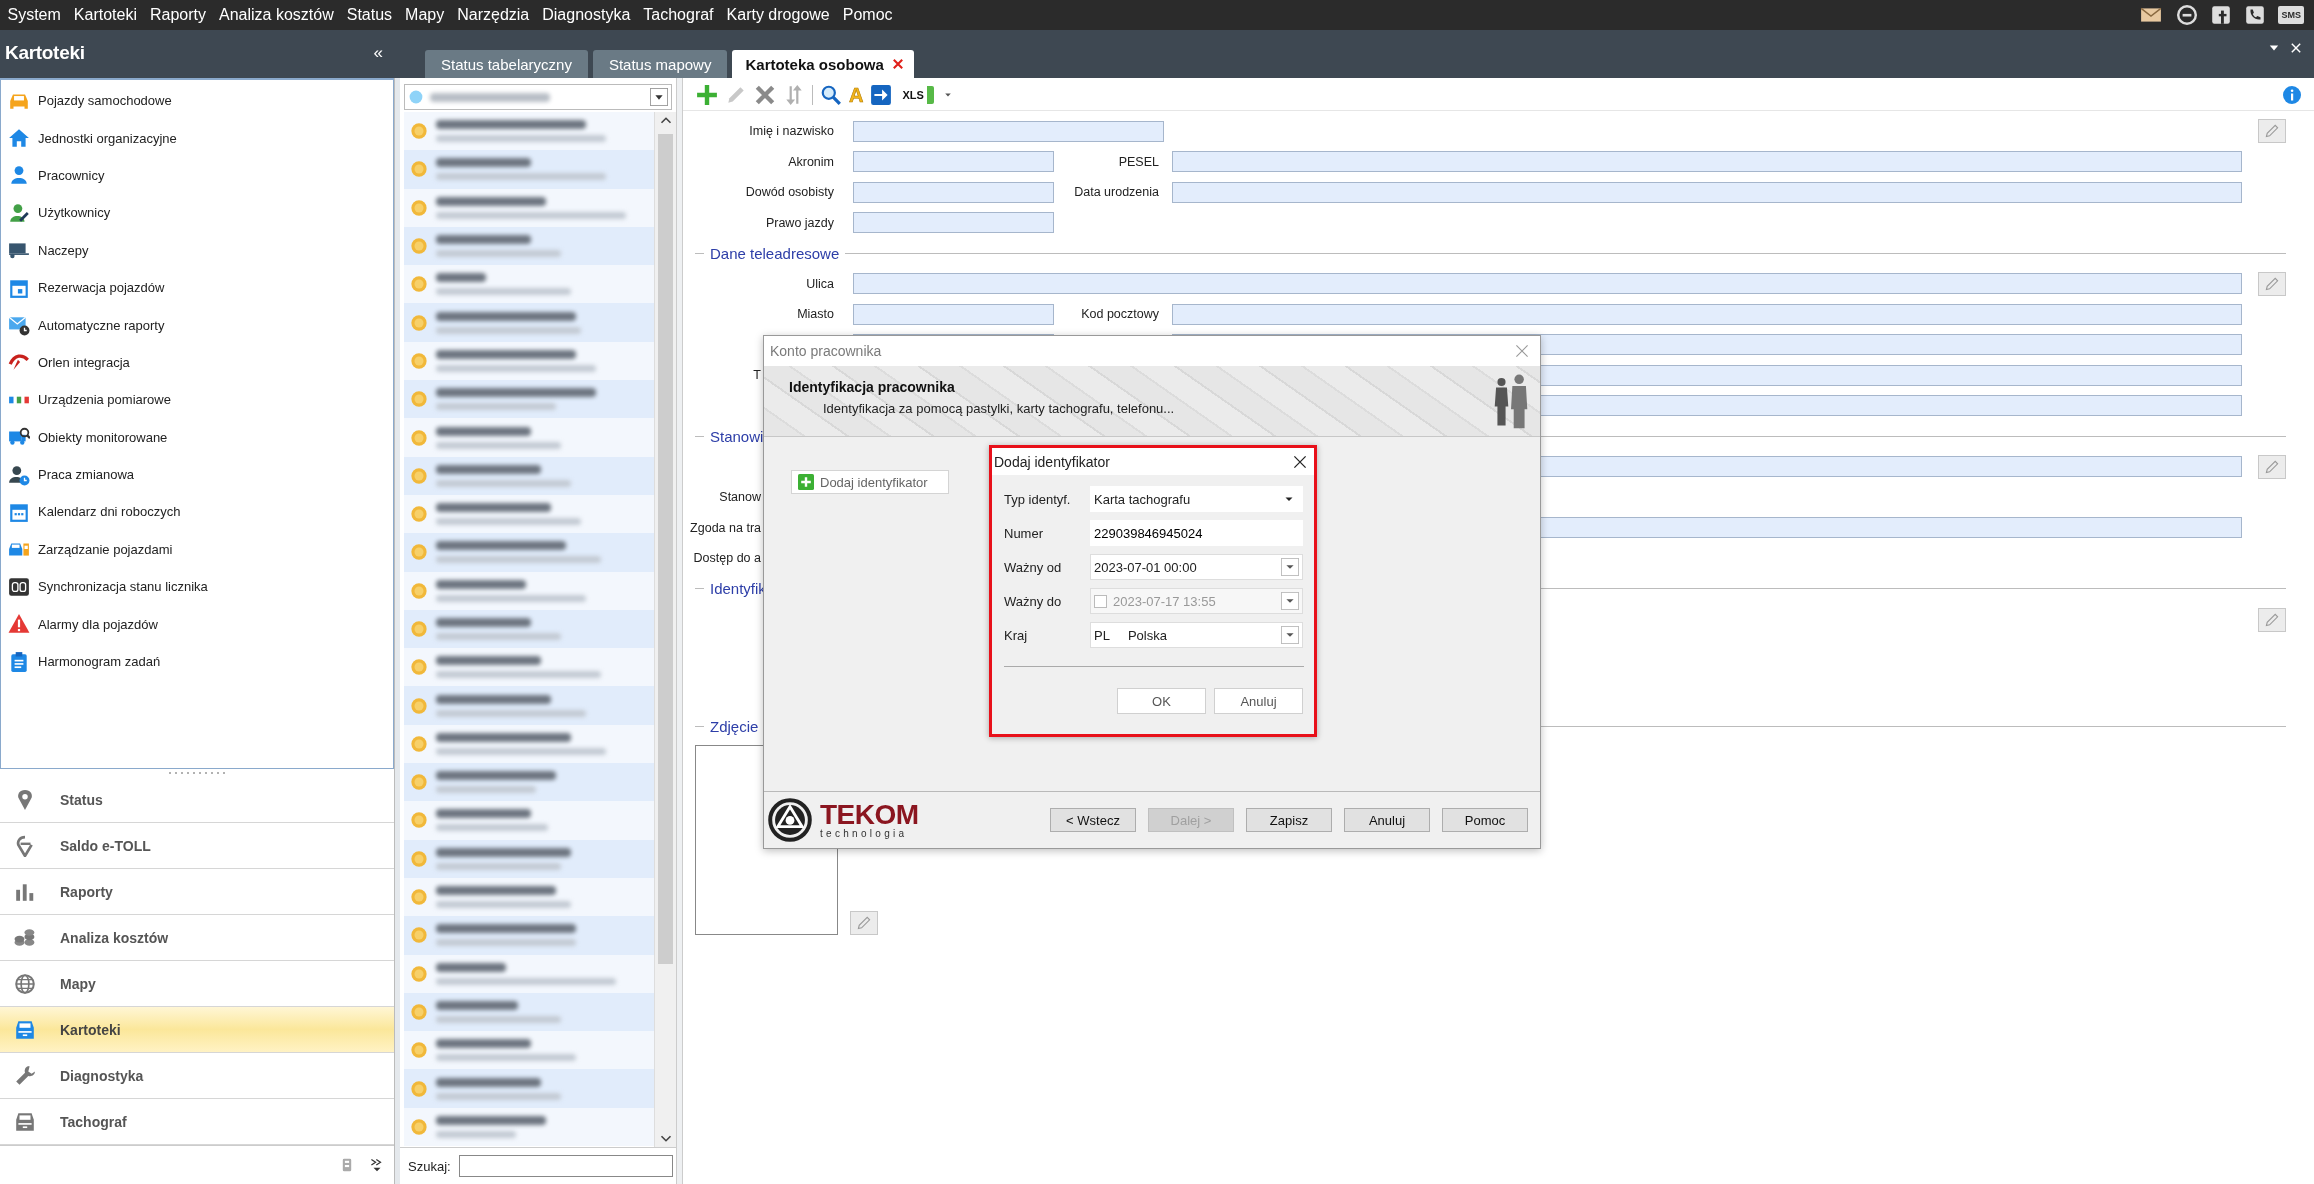 The width and height of the screenshot is (2314, 1184). I want to click on field-label: T, so click(757, 375).